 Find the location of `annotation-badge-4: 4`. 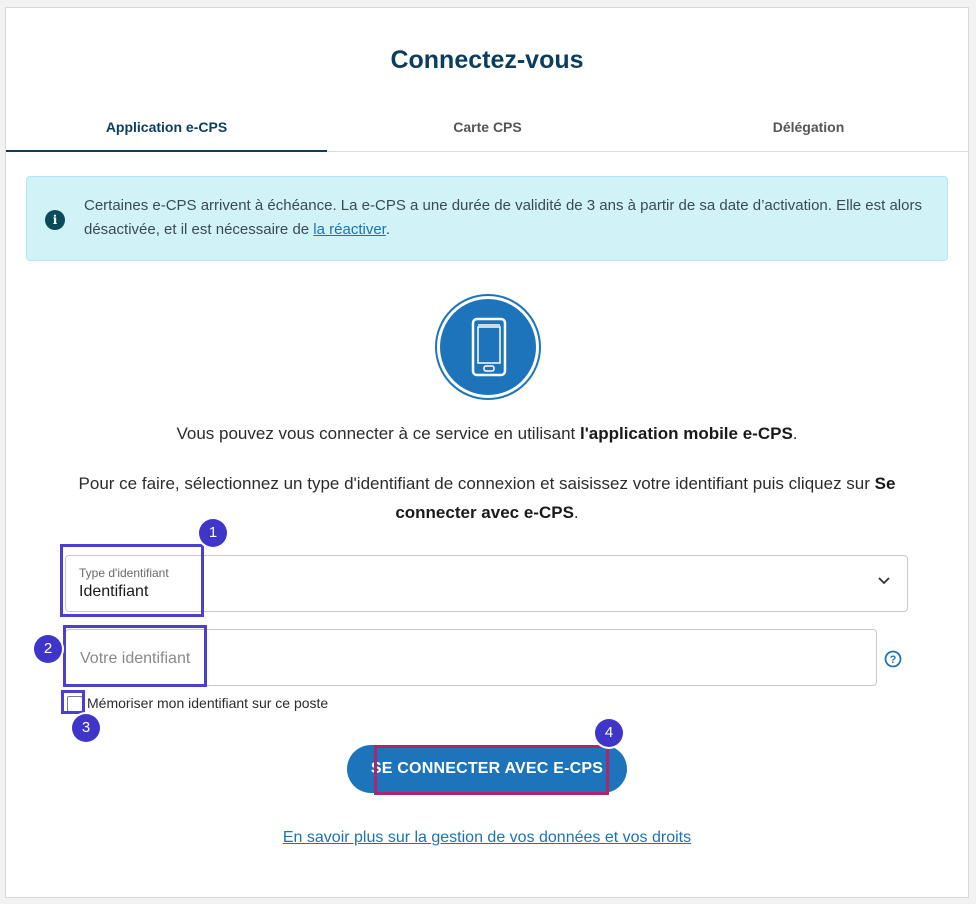

annotation-badge-4: 4 is located at coordinates (609, 733).